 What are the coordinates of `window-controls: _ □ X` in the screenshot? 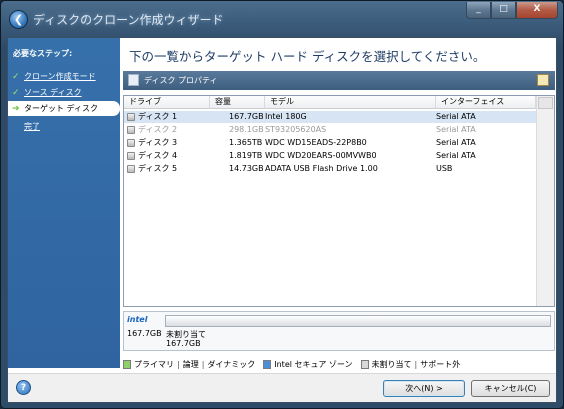 It's located at (512, 10).